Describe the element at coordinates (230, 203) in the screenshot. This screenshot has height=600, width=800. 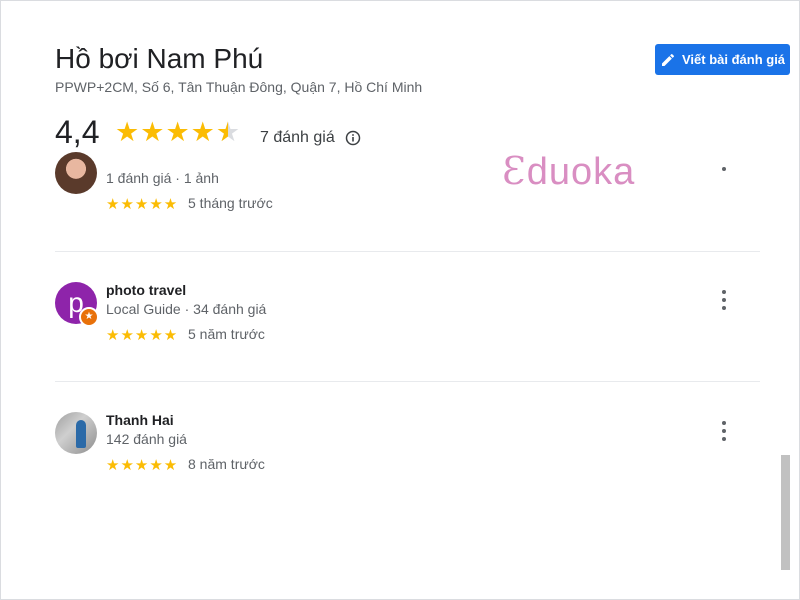
I see `review-time: 5 tháng trước` at that location.